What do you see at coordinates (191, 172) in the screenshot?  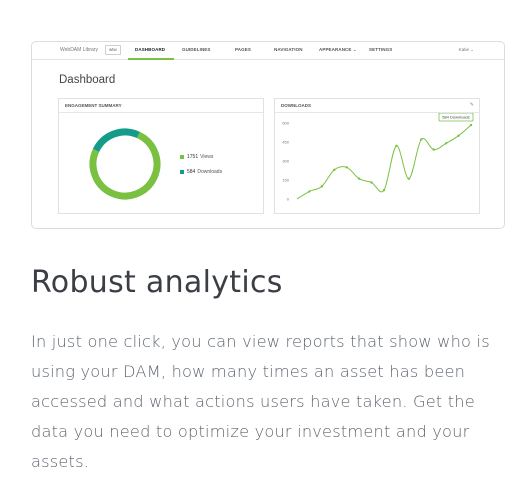 I see `downloads-count: 584` at bounding box center [191, 172].